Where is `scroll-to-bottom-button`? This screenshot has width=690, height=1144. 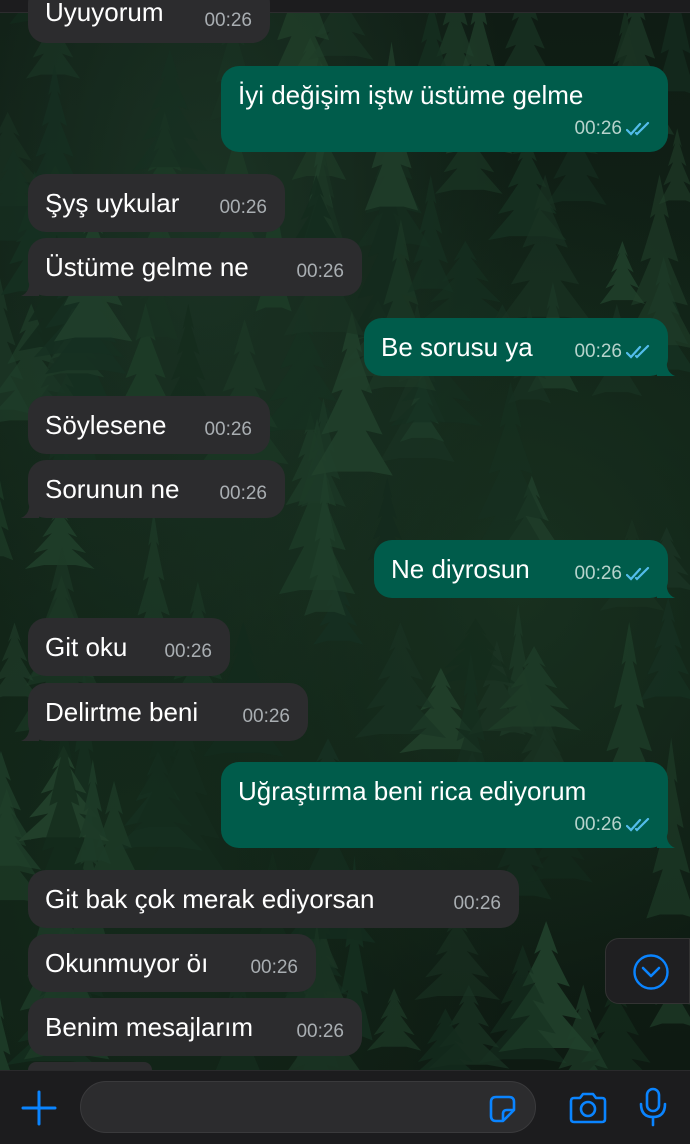 scroll-to-bottom-button is located at coordinates (647, 971).